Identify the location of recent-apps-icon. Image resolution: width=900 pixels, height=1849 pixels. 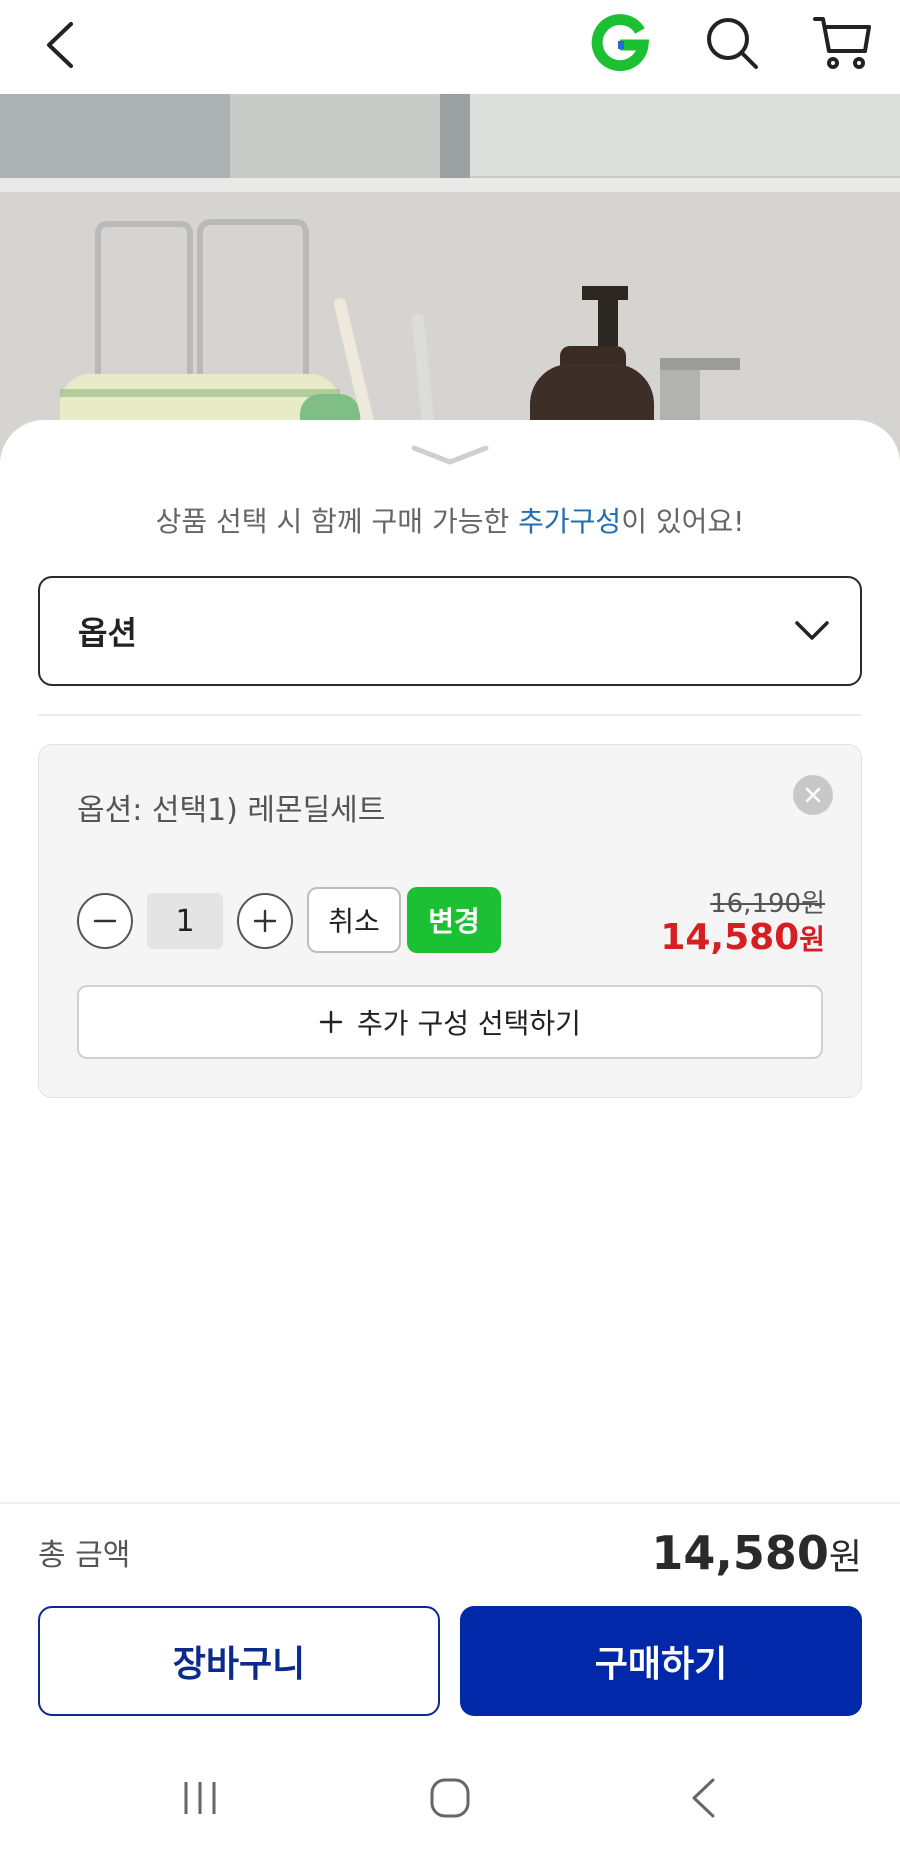
(200, 1798).